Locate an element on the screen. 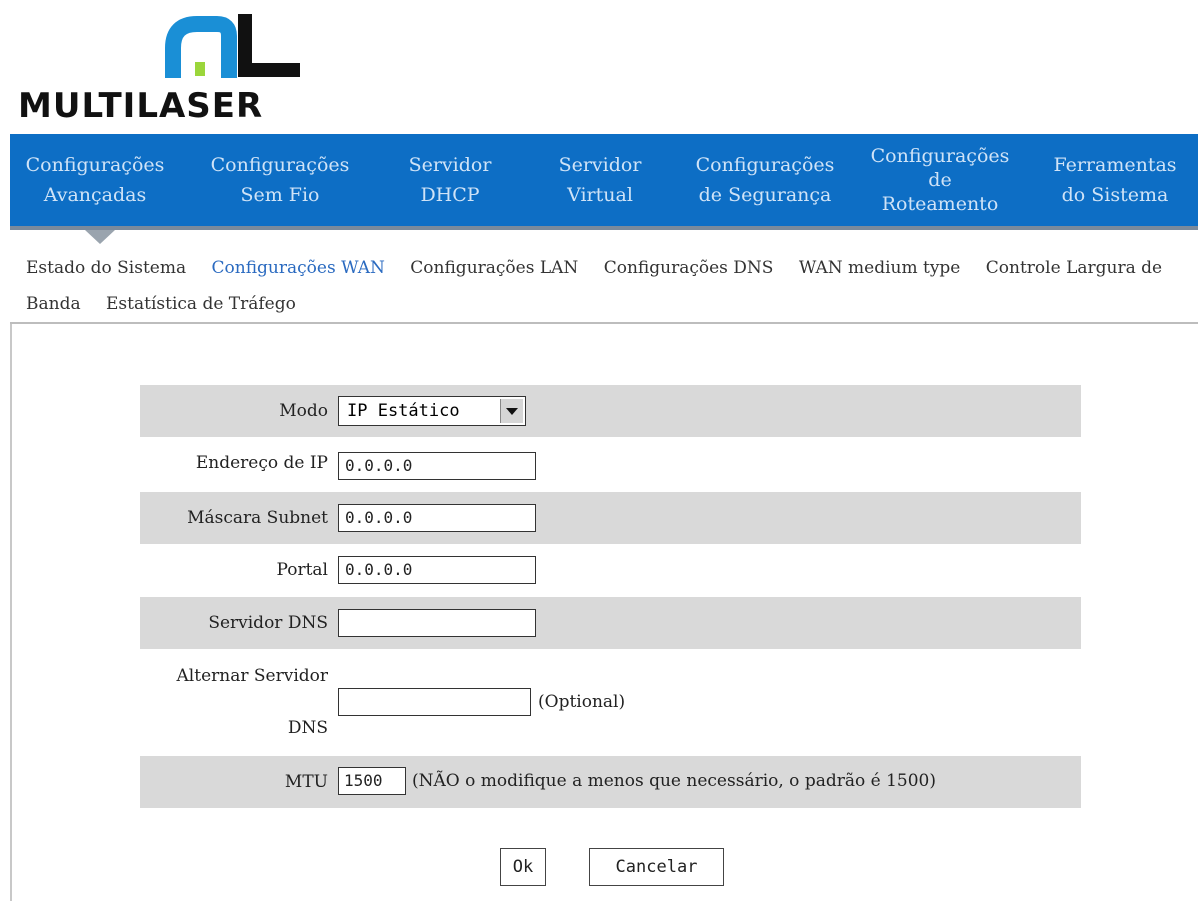 This screenshot has width=1198, height=901. mode-select-value: IP Estático is located at coordinates (403, 411).